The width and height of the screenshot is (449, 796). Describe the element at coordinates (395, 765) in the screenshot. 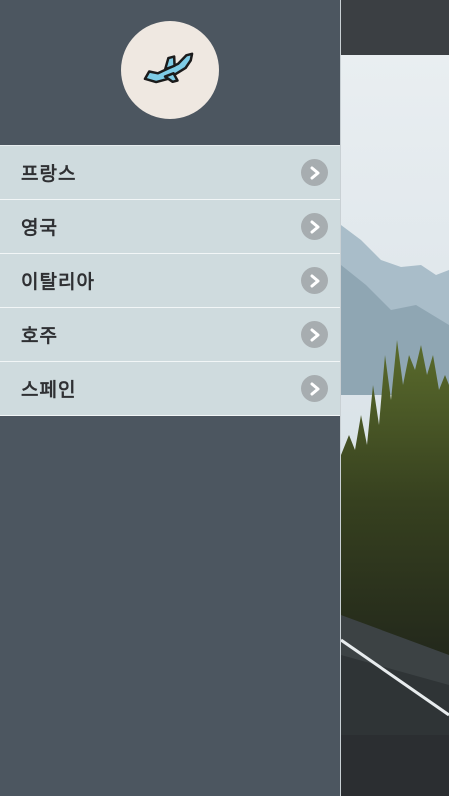

I see `background-app-footer` at that location.